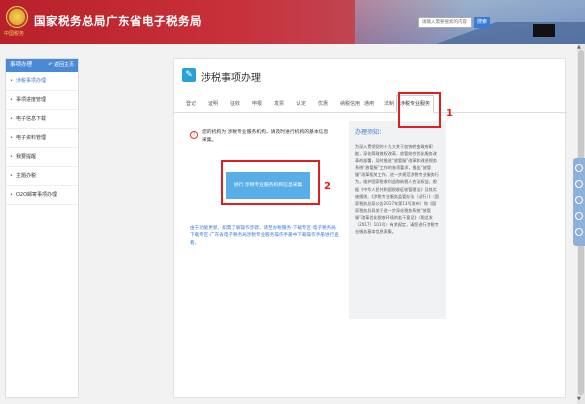 This screenshot has width=585, height=404. What do you see at coordinates (42, 176) in the screenshot?
I see `sidebar-item-theme: 主题办税` at bounding box center [42, 176].